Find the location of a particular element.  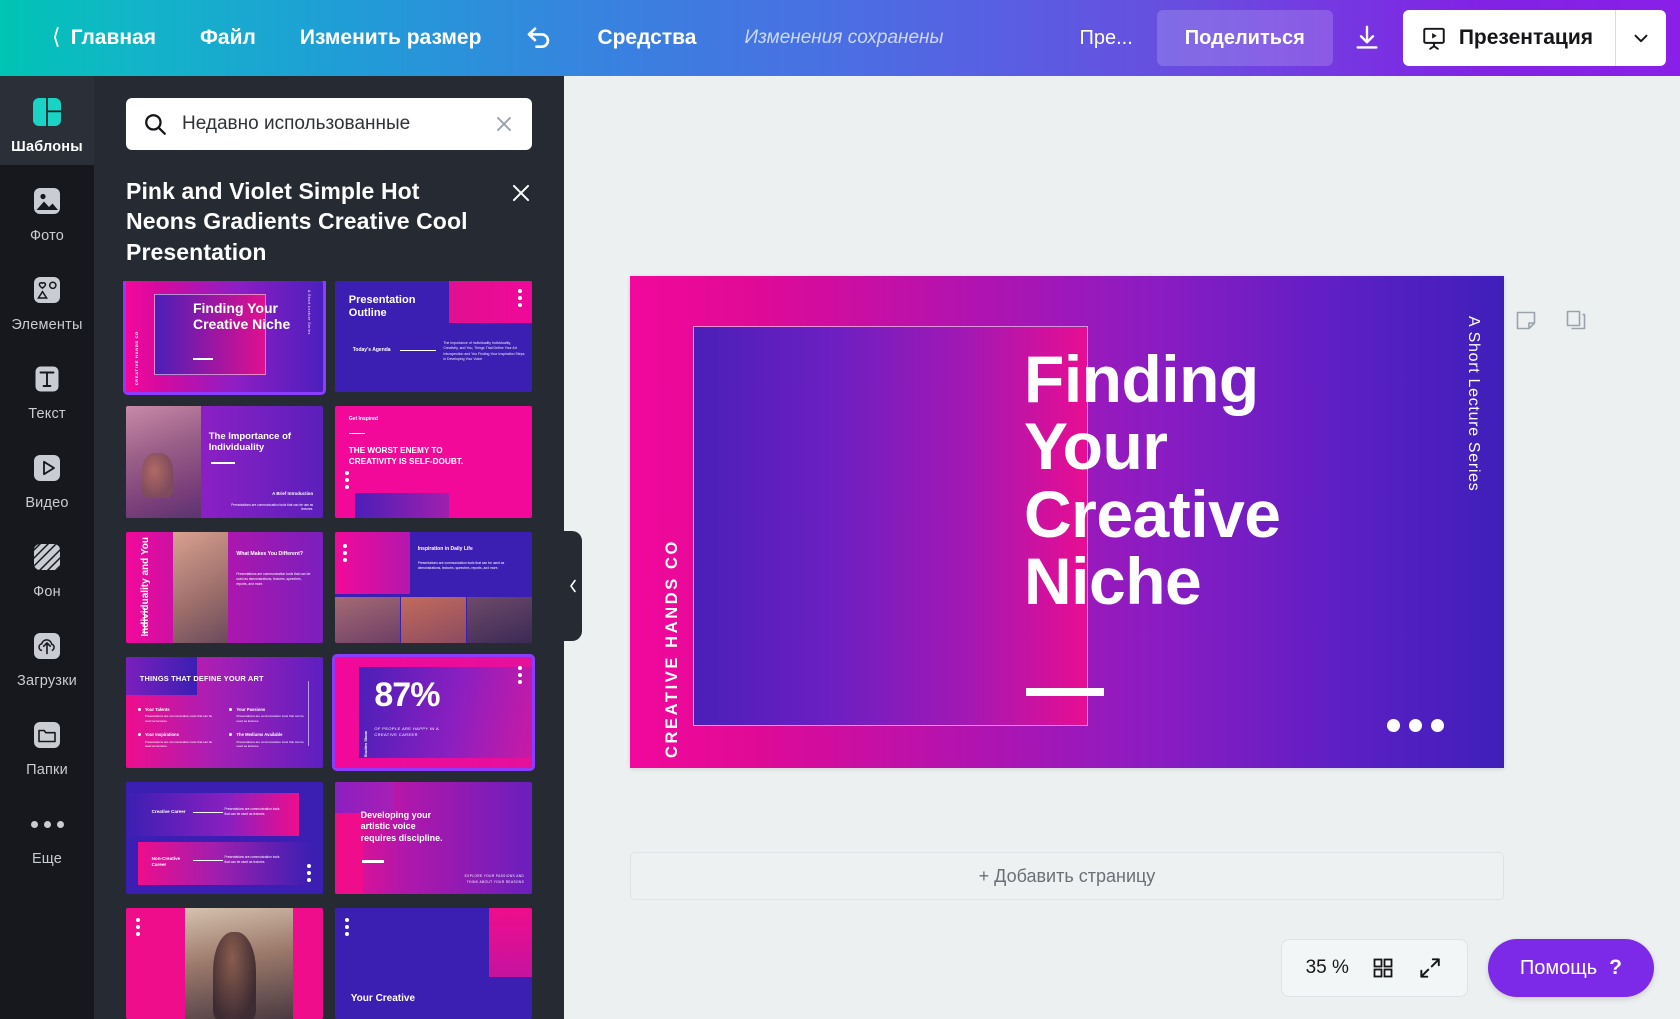

thumb-label: Today's Agenda is located at coordinates (371, 349).